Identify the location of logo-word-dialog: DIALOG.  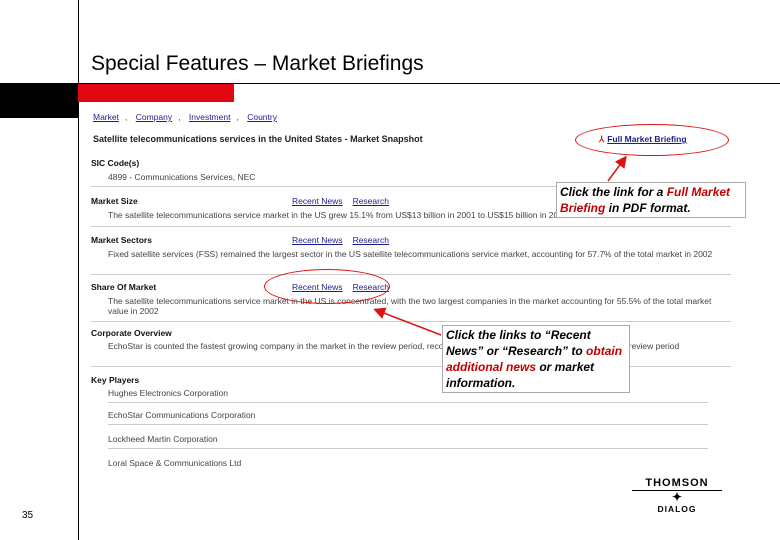
(677, 509).